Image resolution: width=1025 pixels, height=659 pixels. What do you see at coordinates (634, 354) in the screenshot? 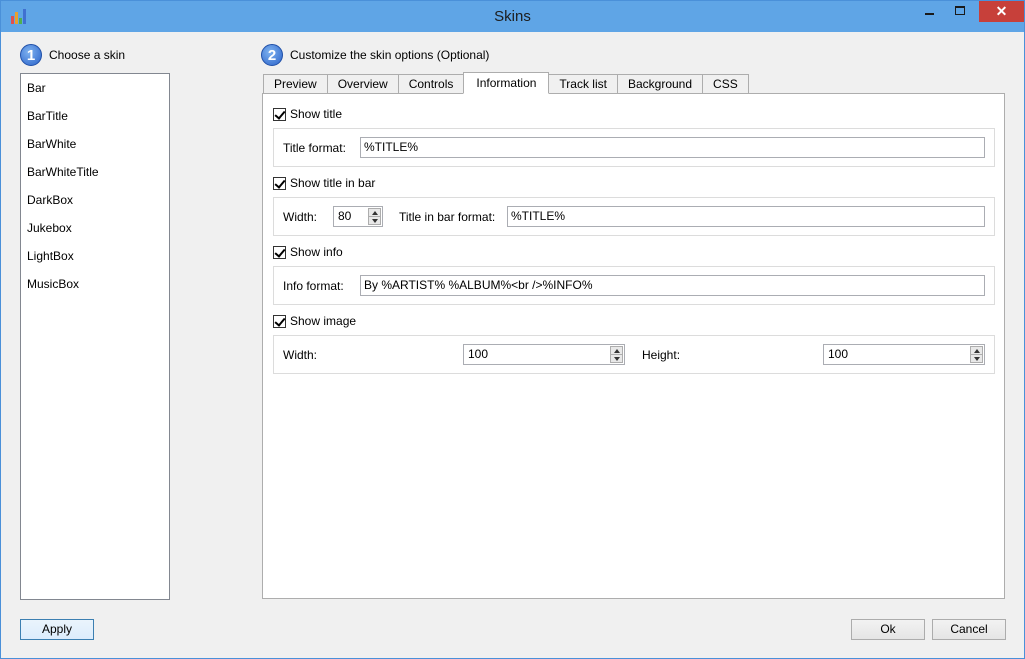
I see `image-size-group: Width: 100 Height: 100` at bounding box center [634, 354].